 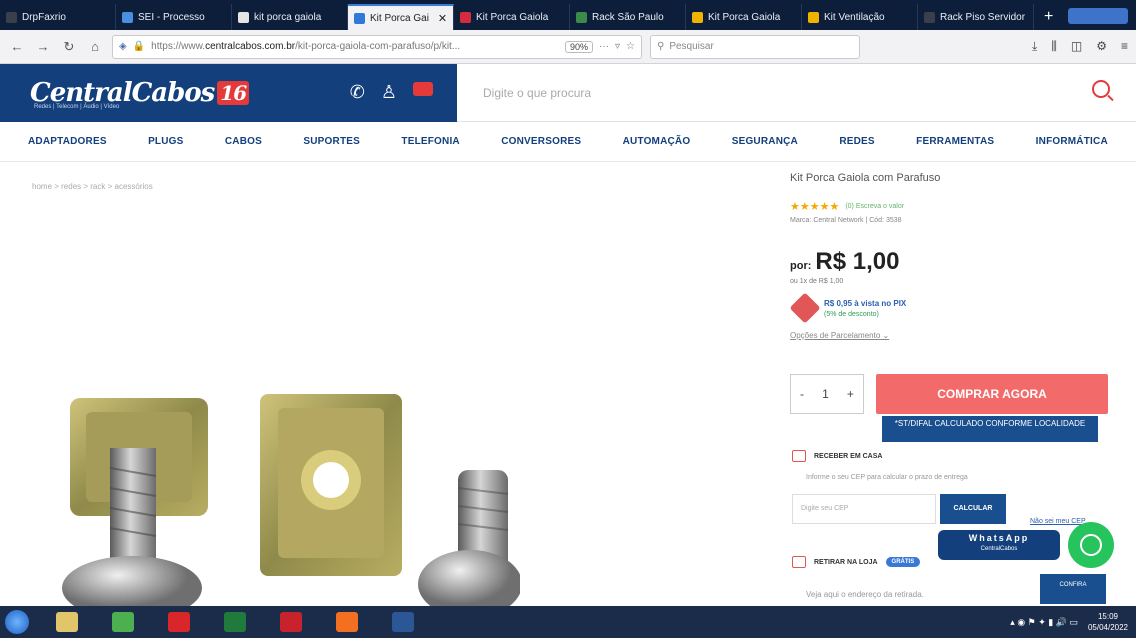 What do you see at coordinates (860, 17) in the screenshot?
I see `browser-tab: Kit Ventilação` at bounding box center [860, 17].